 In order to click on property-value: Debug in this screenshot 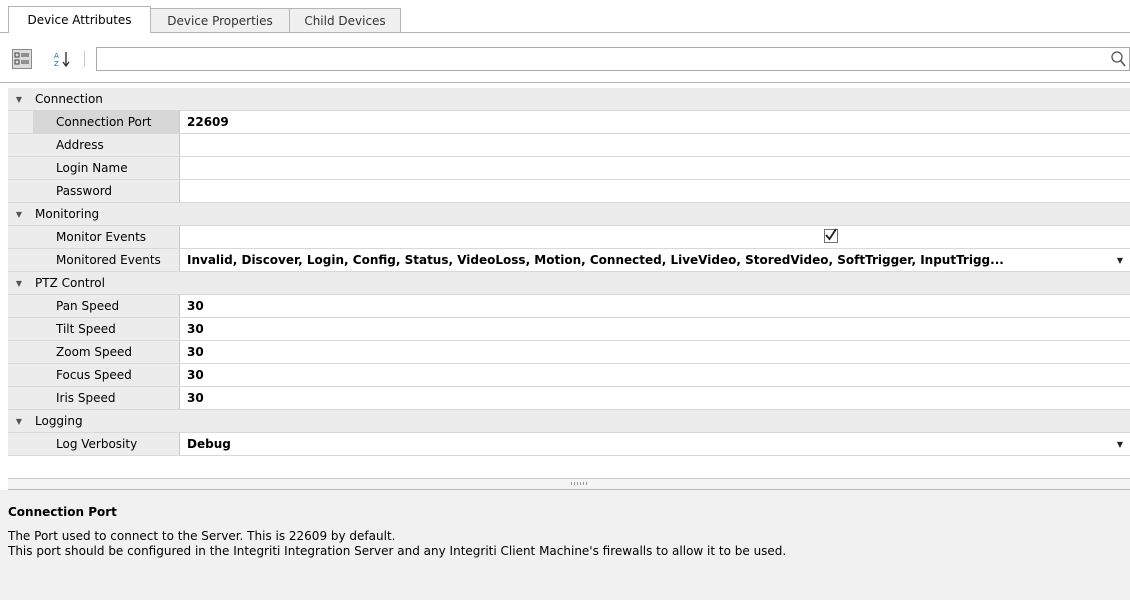, I will do `click(655, 444)`.